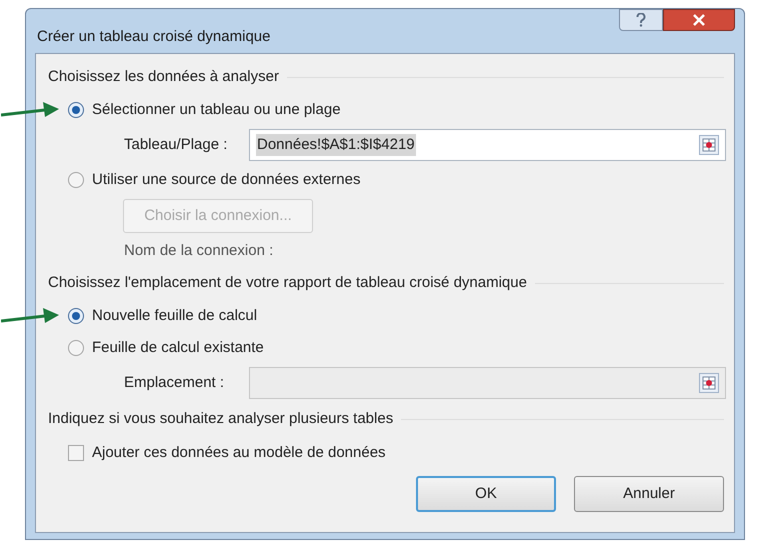 Image resolution: width=760 pixels, height=545 pixels. What do you see at coordinates (216, 110) in the screenshot?
I see `radio-label: Sélectionner un tableau ou une plage` at bounding box center [216, 110].